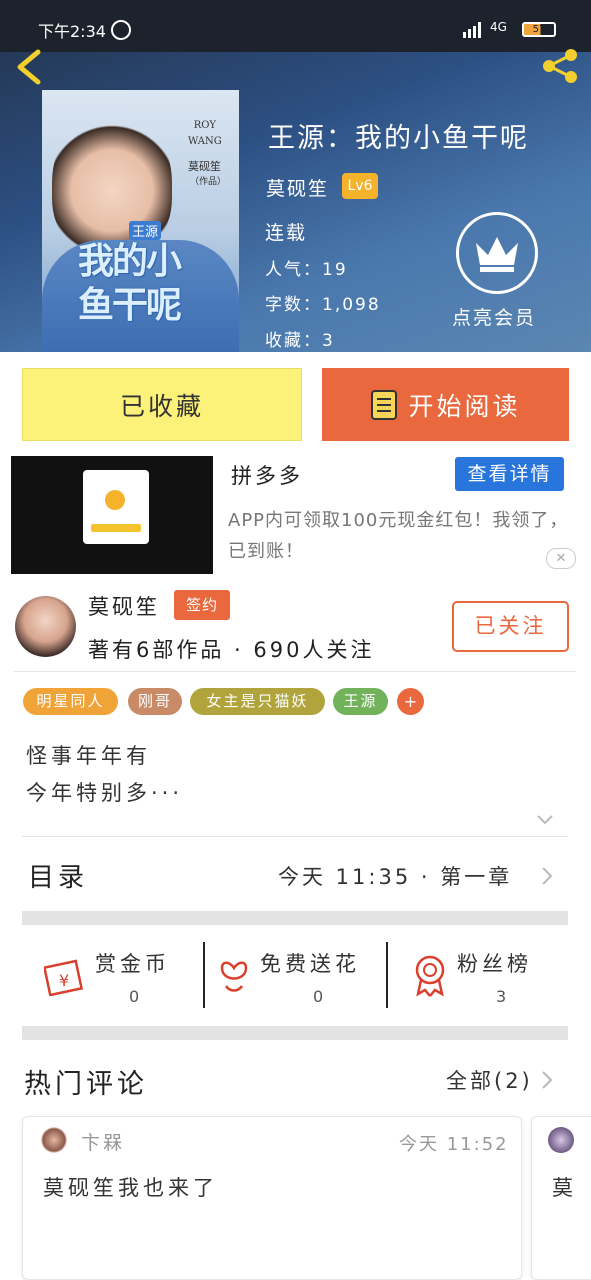 The width and height of the screenshot is (591, 1280). What do you see at coordinates (257, 701) in the screenshot?
I see `tag-item: 女主是只猫妖` at bounding box center [257, 701].